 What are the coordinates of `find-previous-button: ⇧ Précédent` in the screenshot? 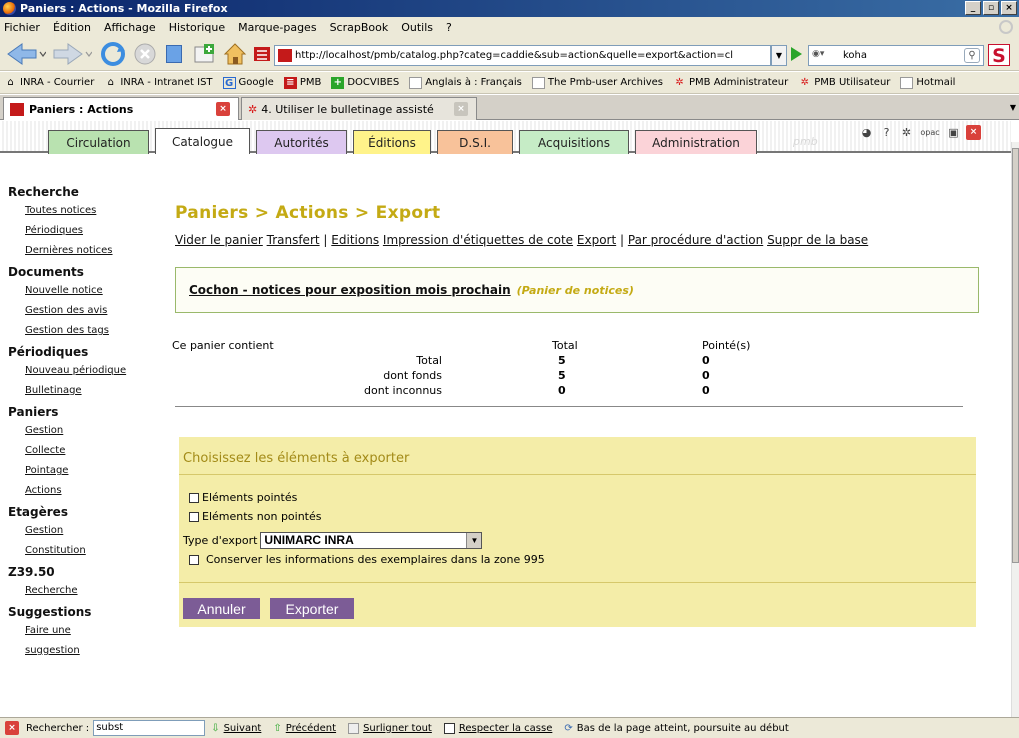 It's located at (304, 728).